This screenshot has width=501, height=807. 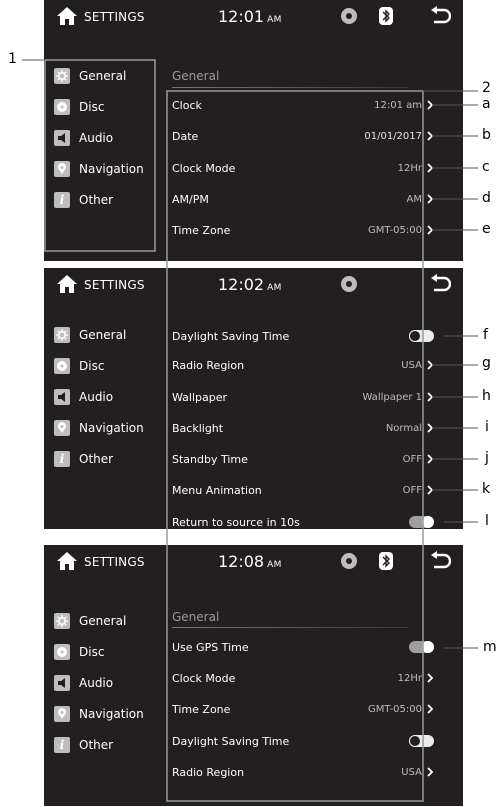 I want to click on callout-label: f, so click(x=485, y=335).